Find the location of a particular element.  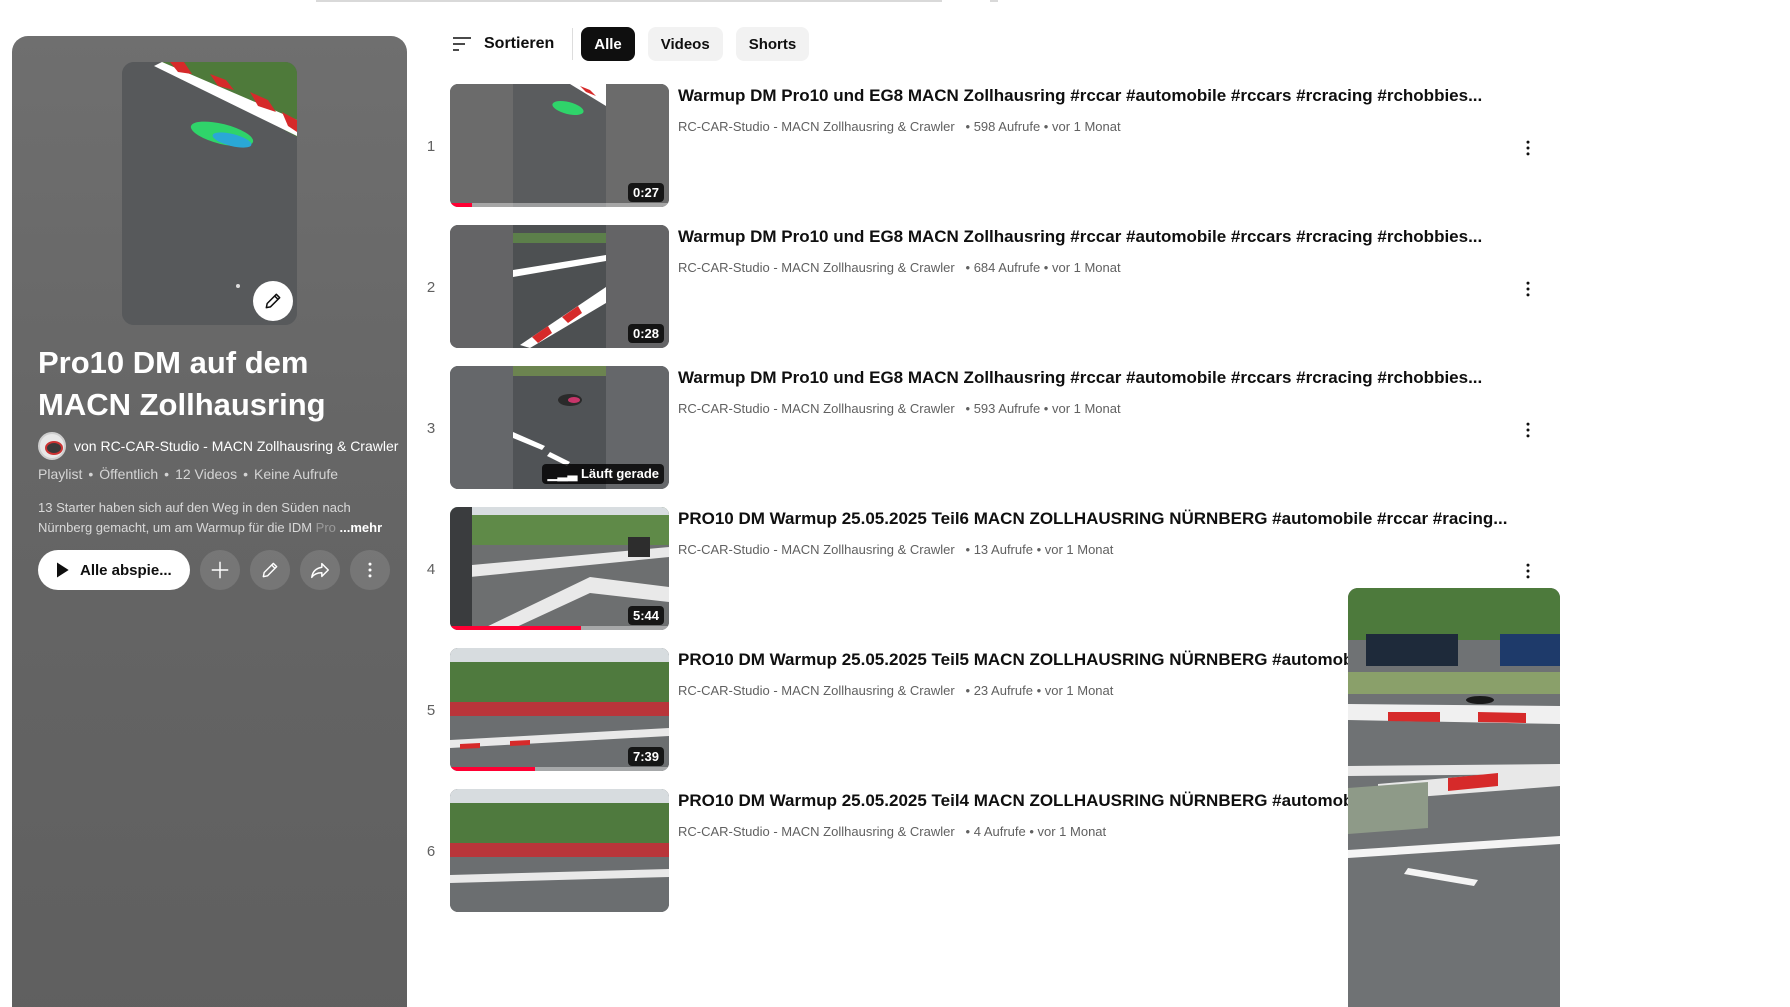

video-thumbnail is located at coordinates (559, 850).